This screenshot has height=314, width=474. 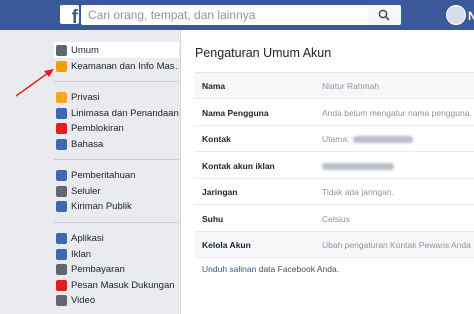 I want to click on gear-icon, so click(x=61, y=50).